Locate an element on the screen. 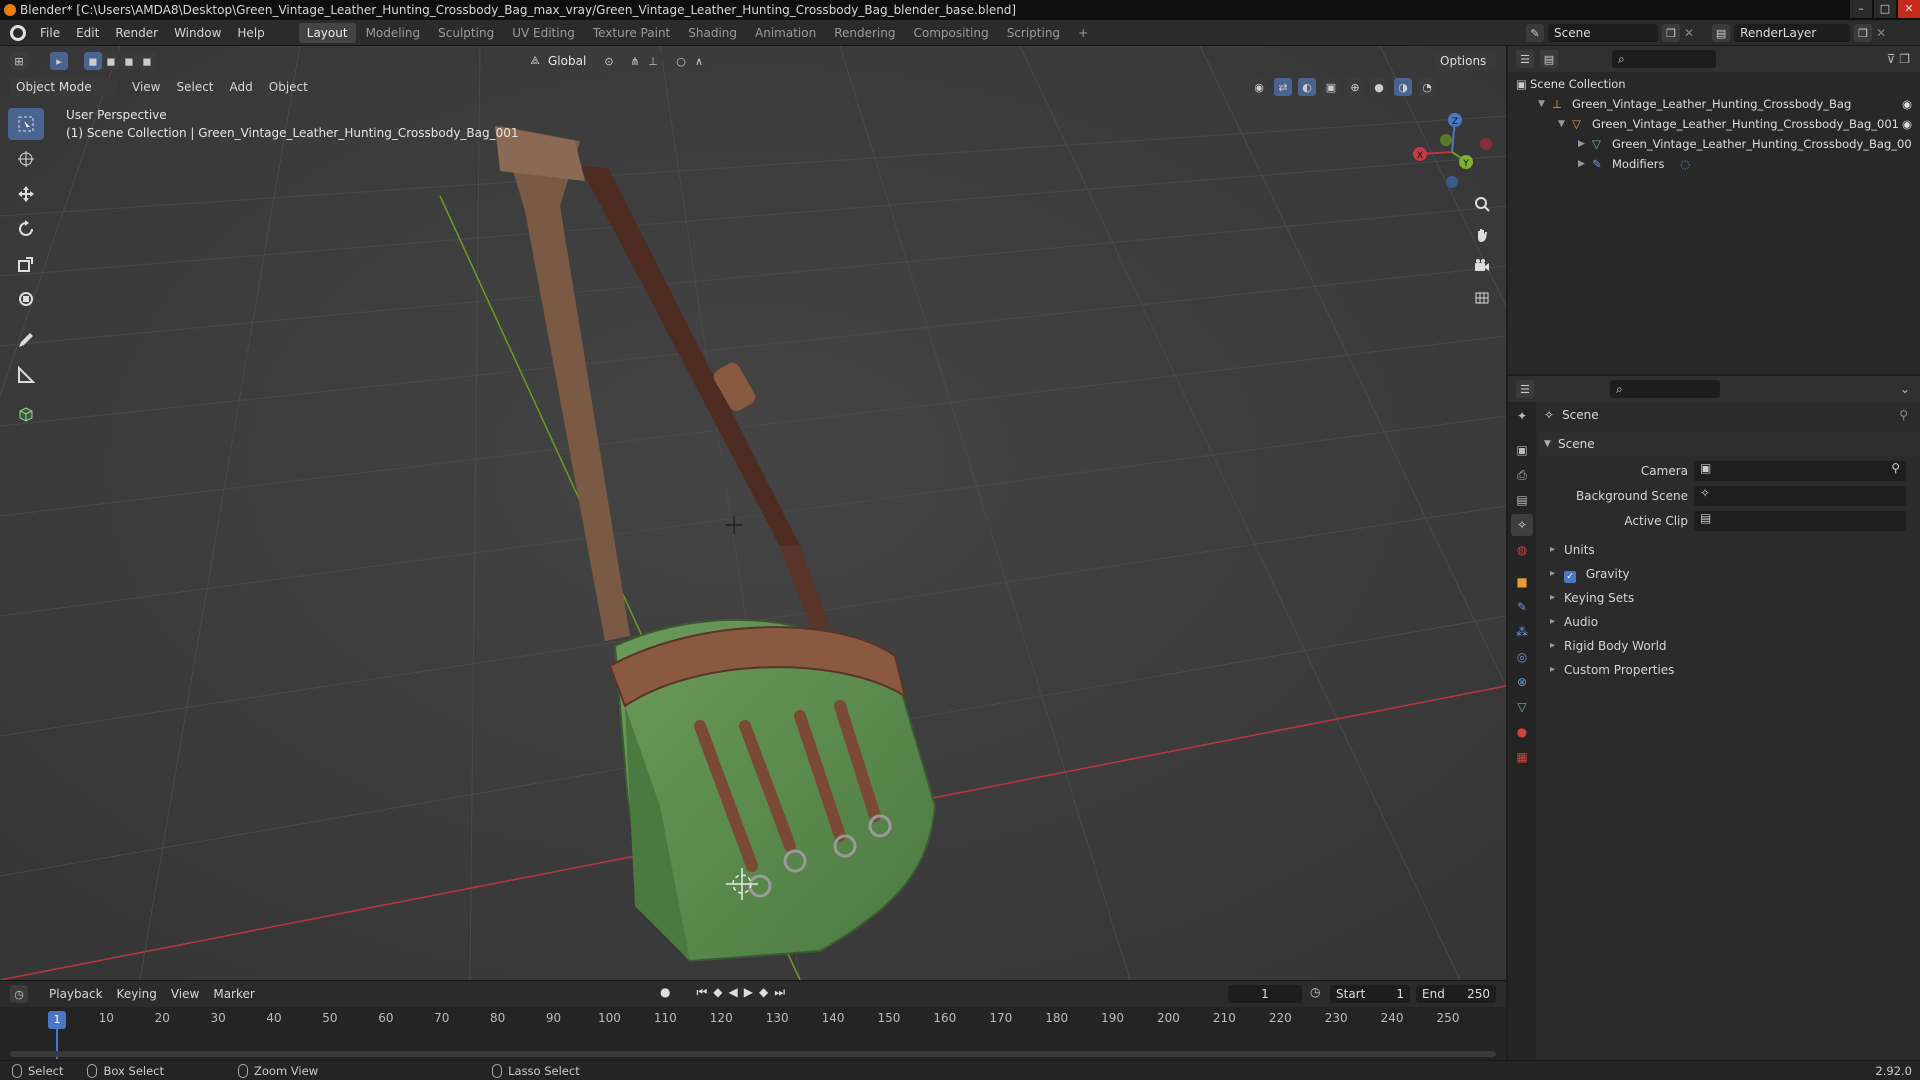 This screenshot has width=1920, height=1080. end-frame-field: End 250 is located at coordinates (1456, 994).